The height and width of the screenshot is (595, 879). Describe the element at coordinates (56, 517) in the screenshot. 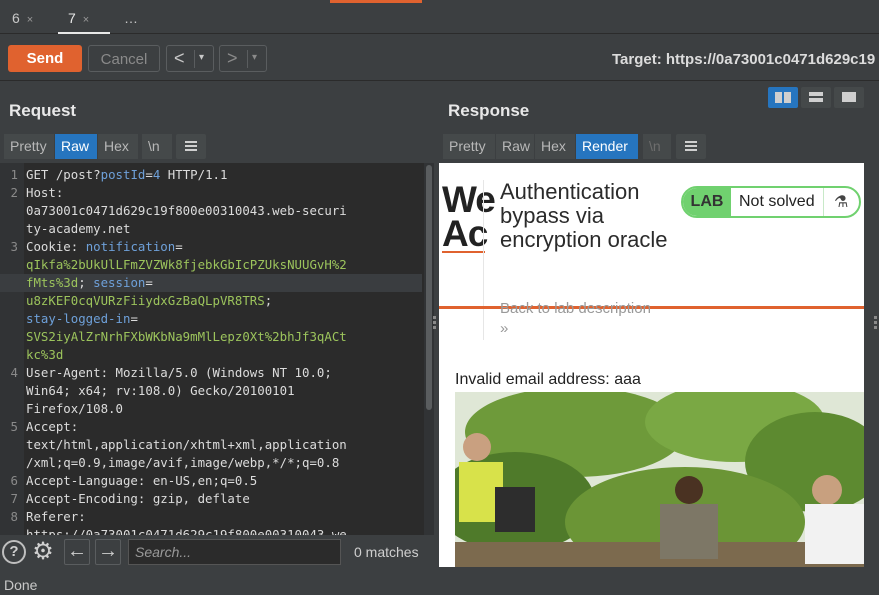

I see `line-text: Referer:` at that location.